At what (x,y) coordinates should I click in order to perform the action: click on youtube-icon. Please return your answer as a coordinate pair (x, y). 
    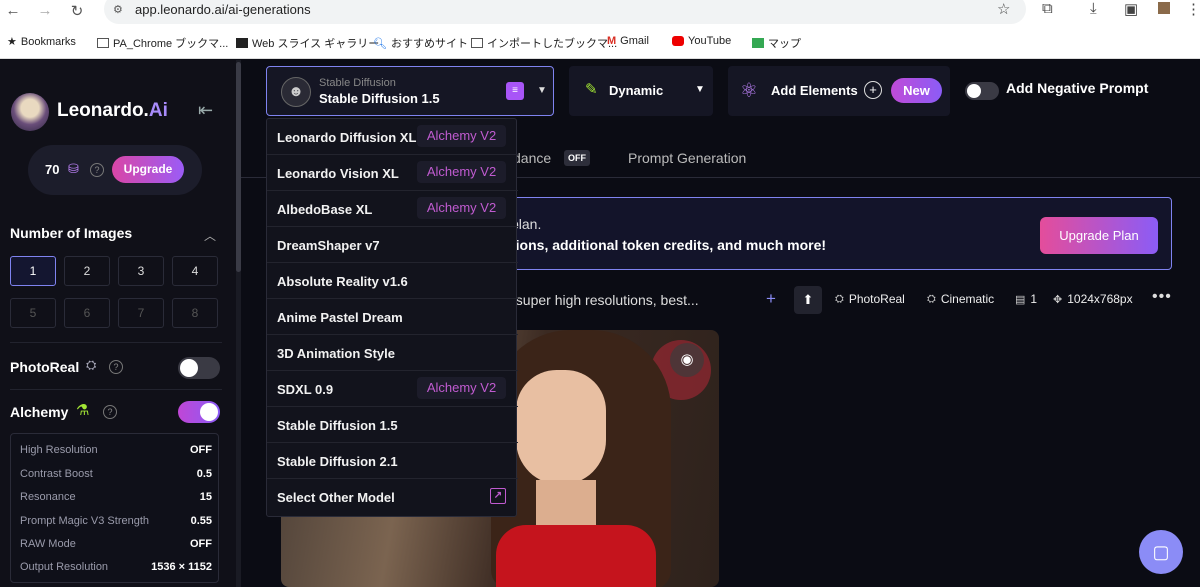
    Looking at the image, I should click on (678, 41).